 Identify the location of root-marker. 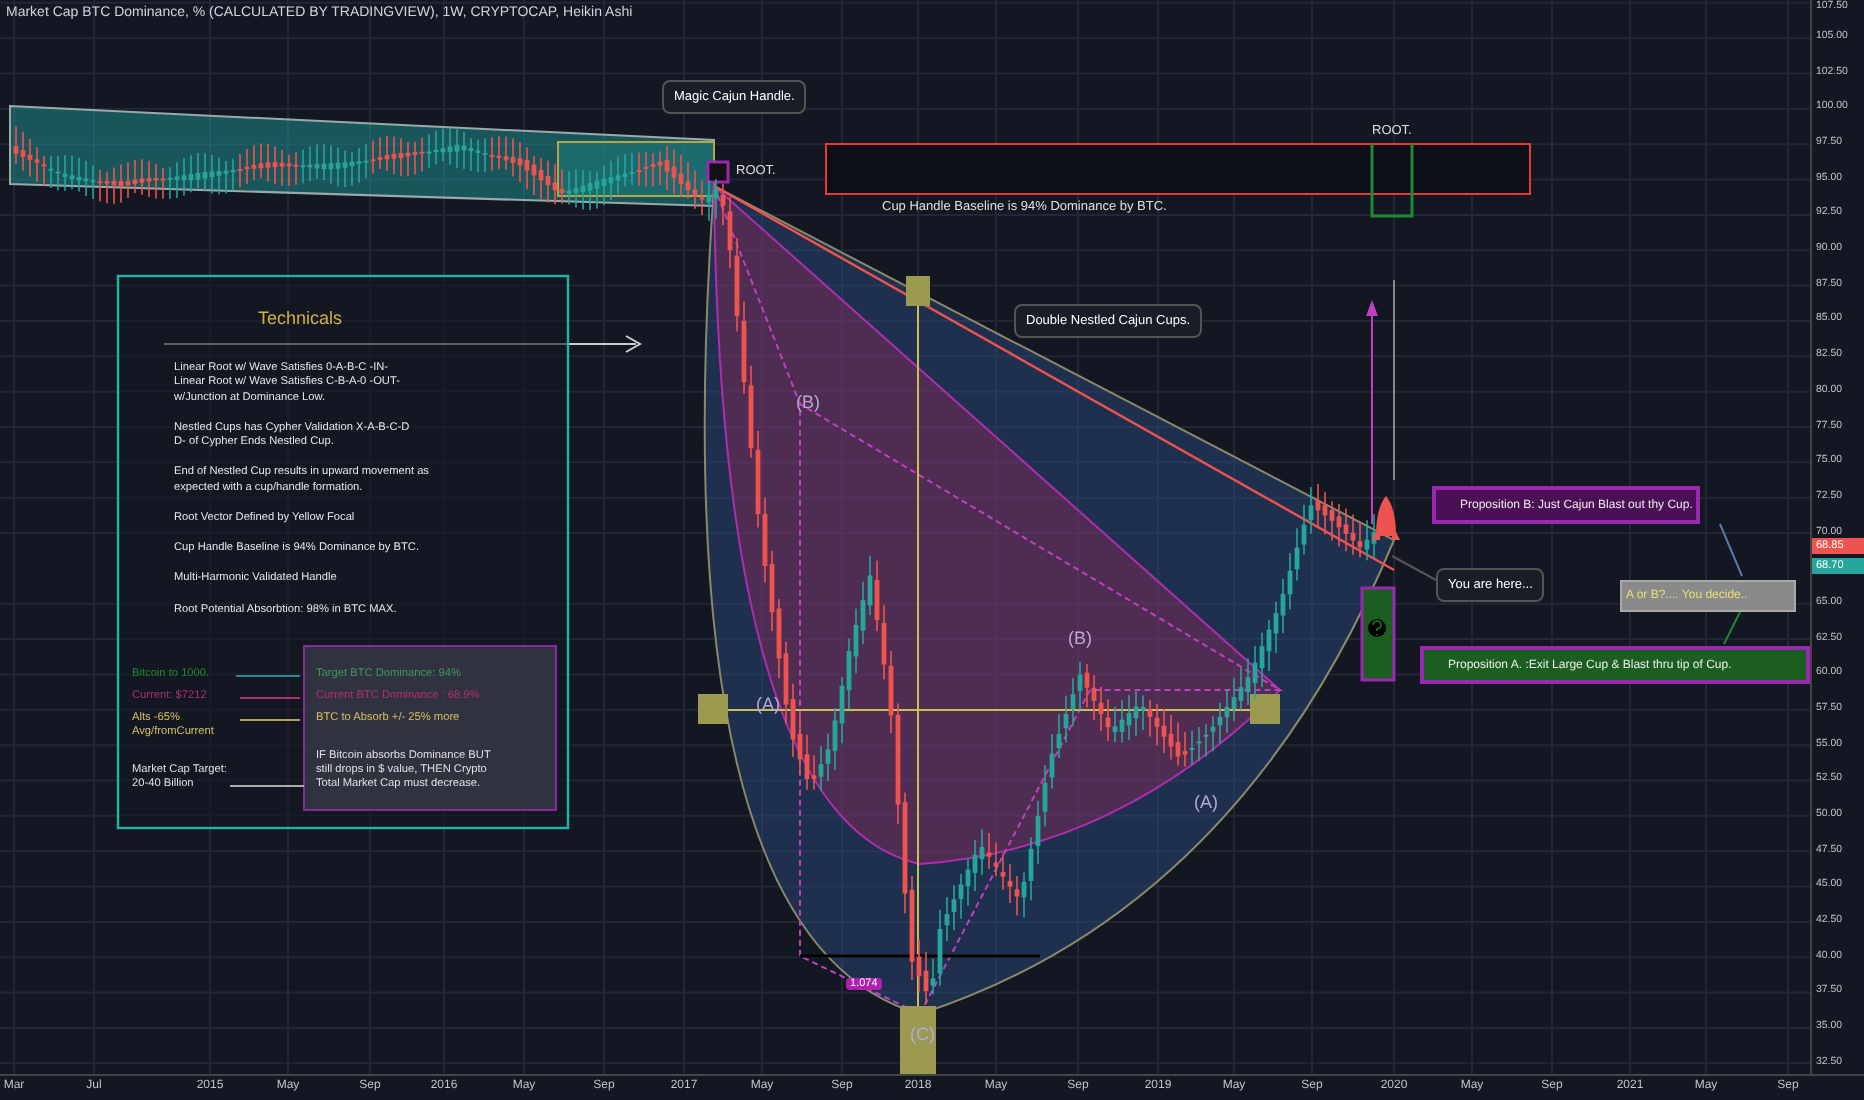
(718, 172).